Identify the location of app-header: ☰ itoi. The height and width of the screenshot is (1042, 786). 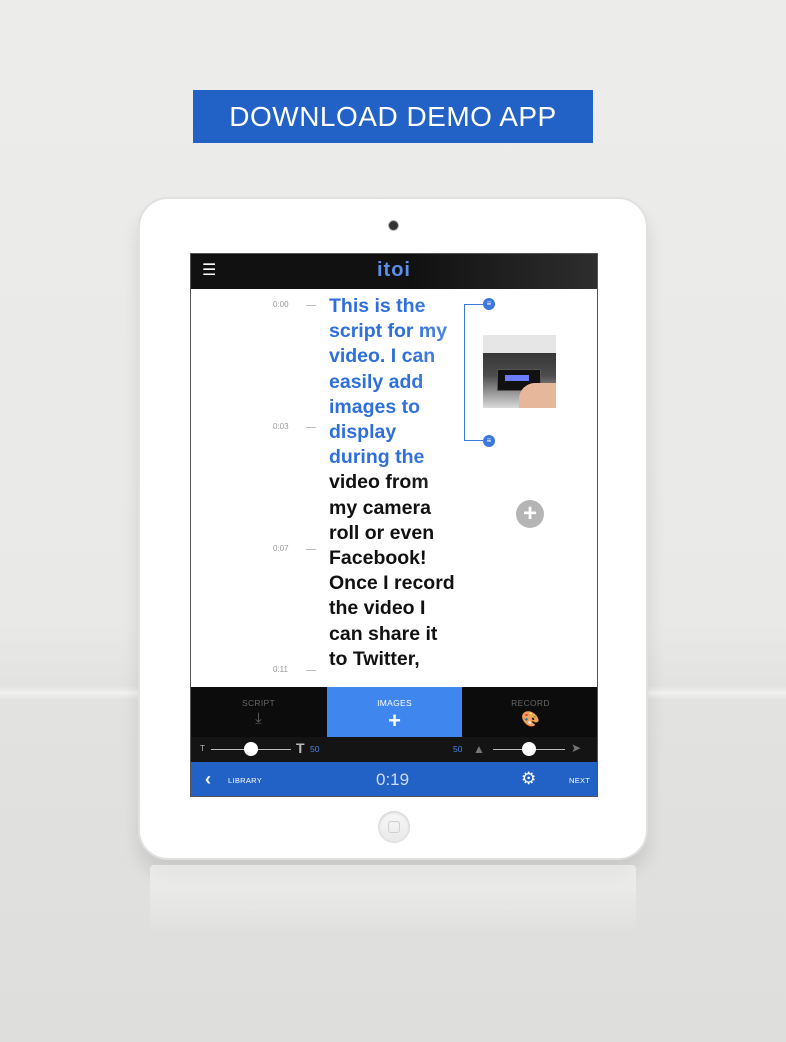
(394, 271).